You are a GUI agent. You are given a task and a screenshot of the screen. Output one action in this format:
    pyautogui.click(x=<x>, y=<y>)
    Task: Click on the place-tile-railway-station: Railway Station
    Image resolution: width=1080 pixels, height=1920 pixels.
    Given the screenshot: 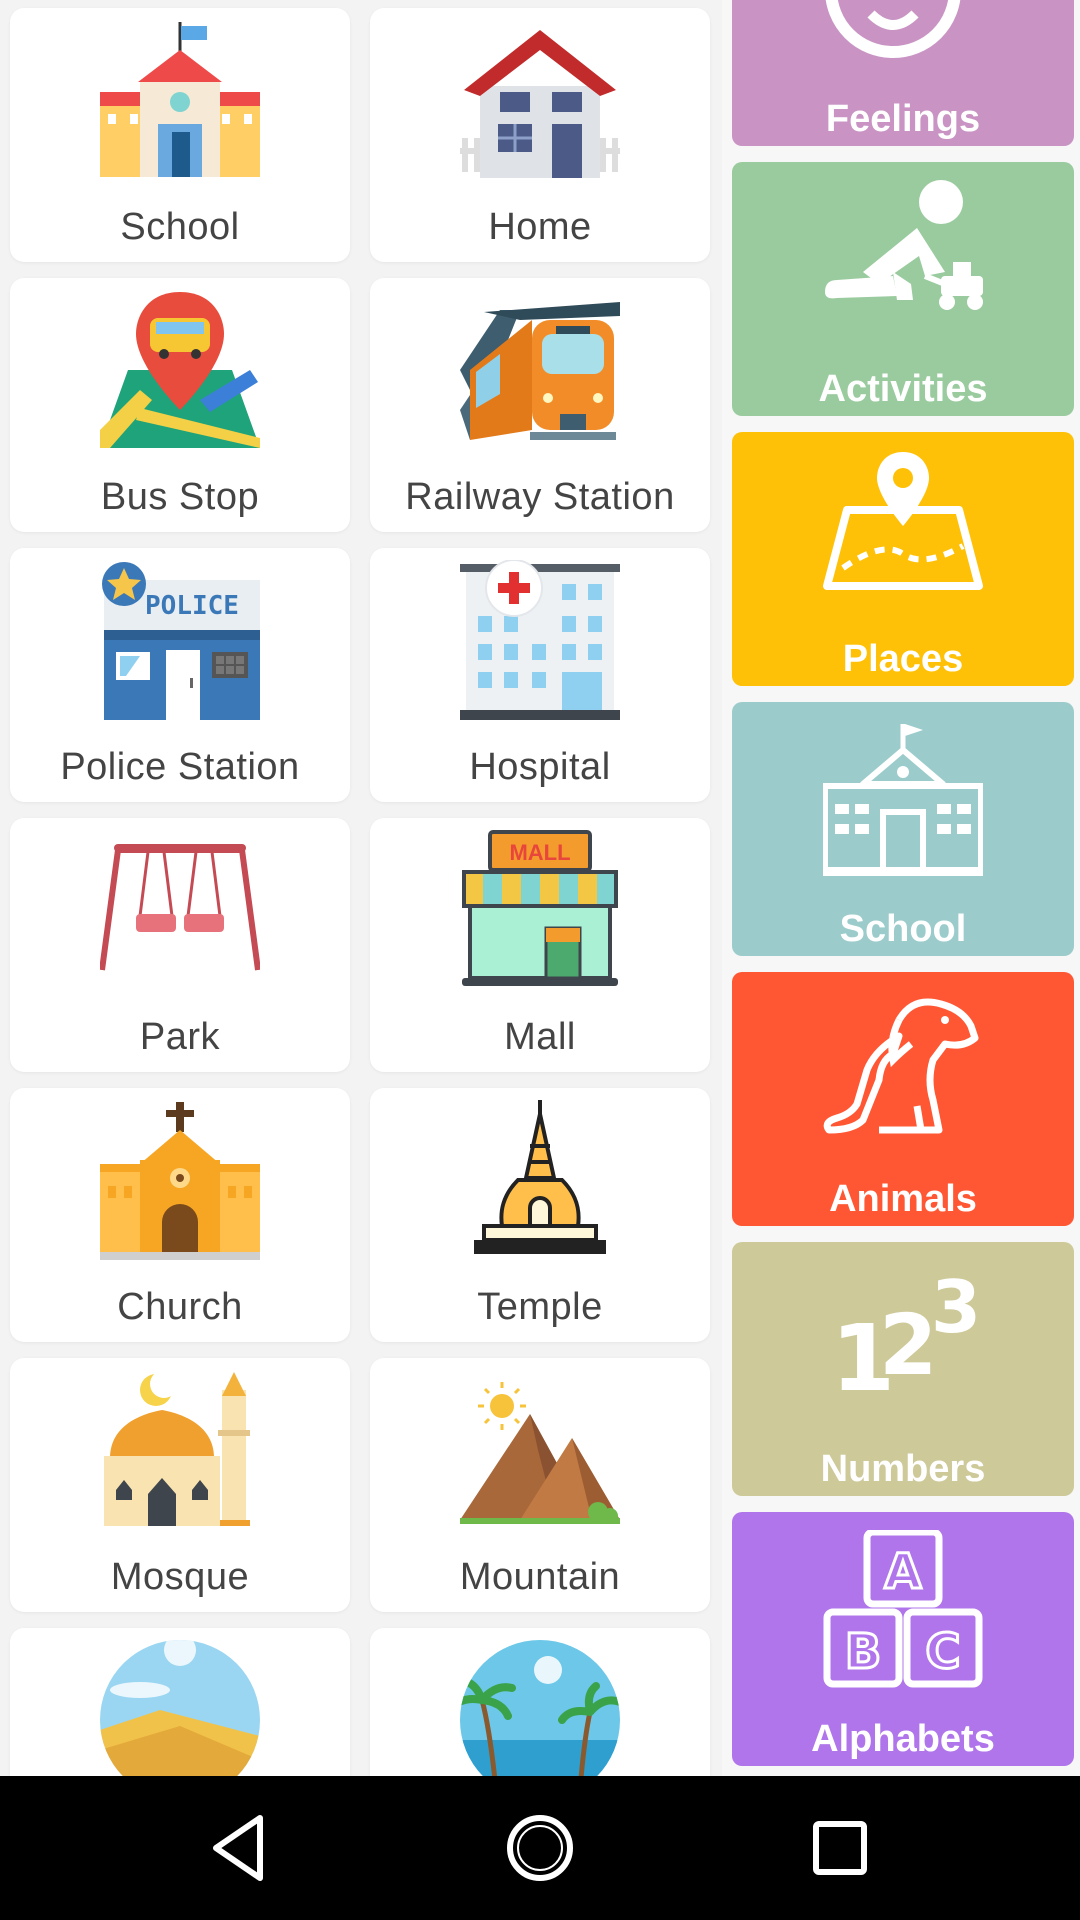 What is the action you would take?
    pyautogui.click(x=540, y=405)
    